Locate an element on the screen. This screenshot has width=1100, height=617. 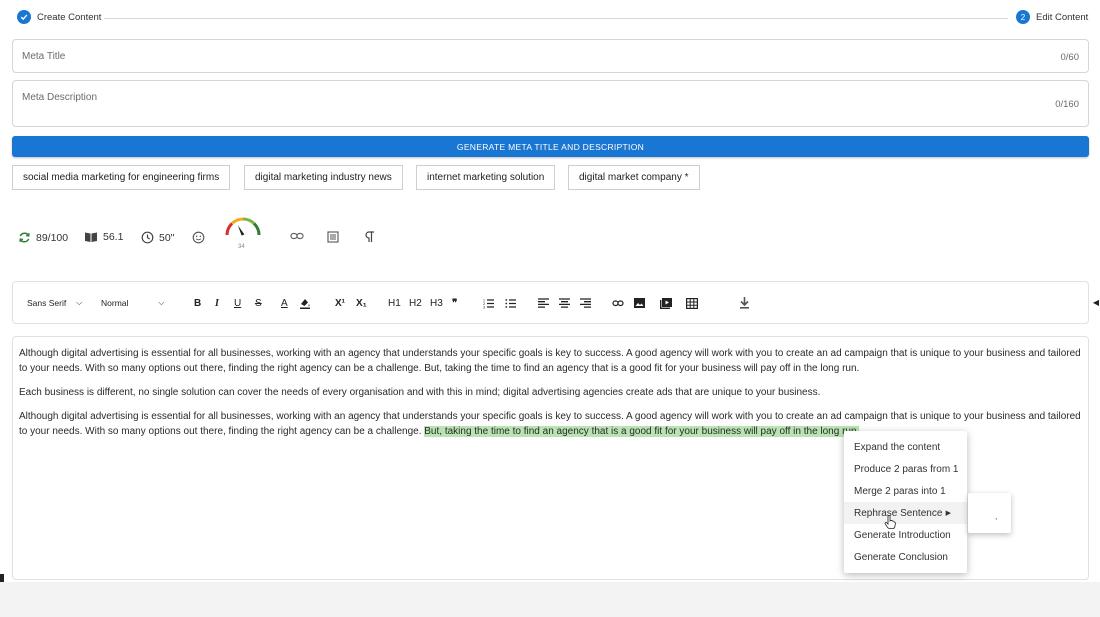
step-create-content: Create Content is located at coordinates (59, 17).